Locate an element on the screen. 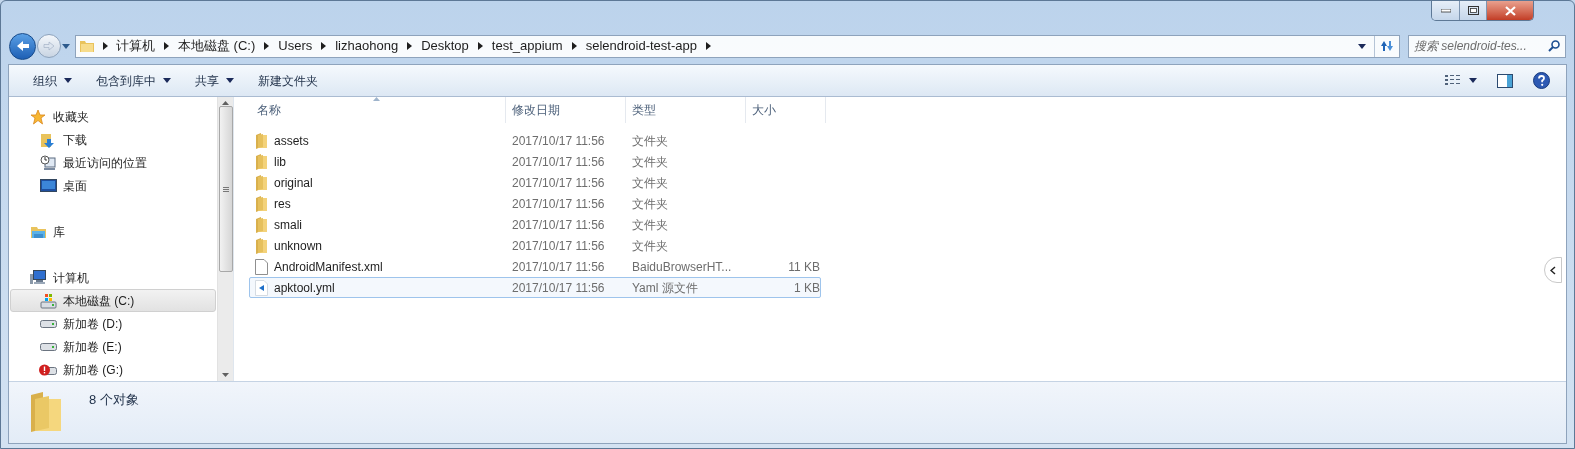 This screenshot has height=449, width=1575. scrollbar-thumb is located at coordinates (225, 189).